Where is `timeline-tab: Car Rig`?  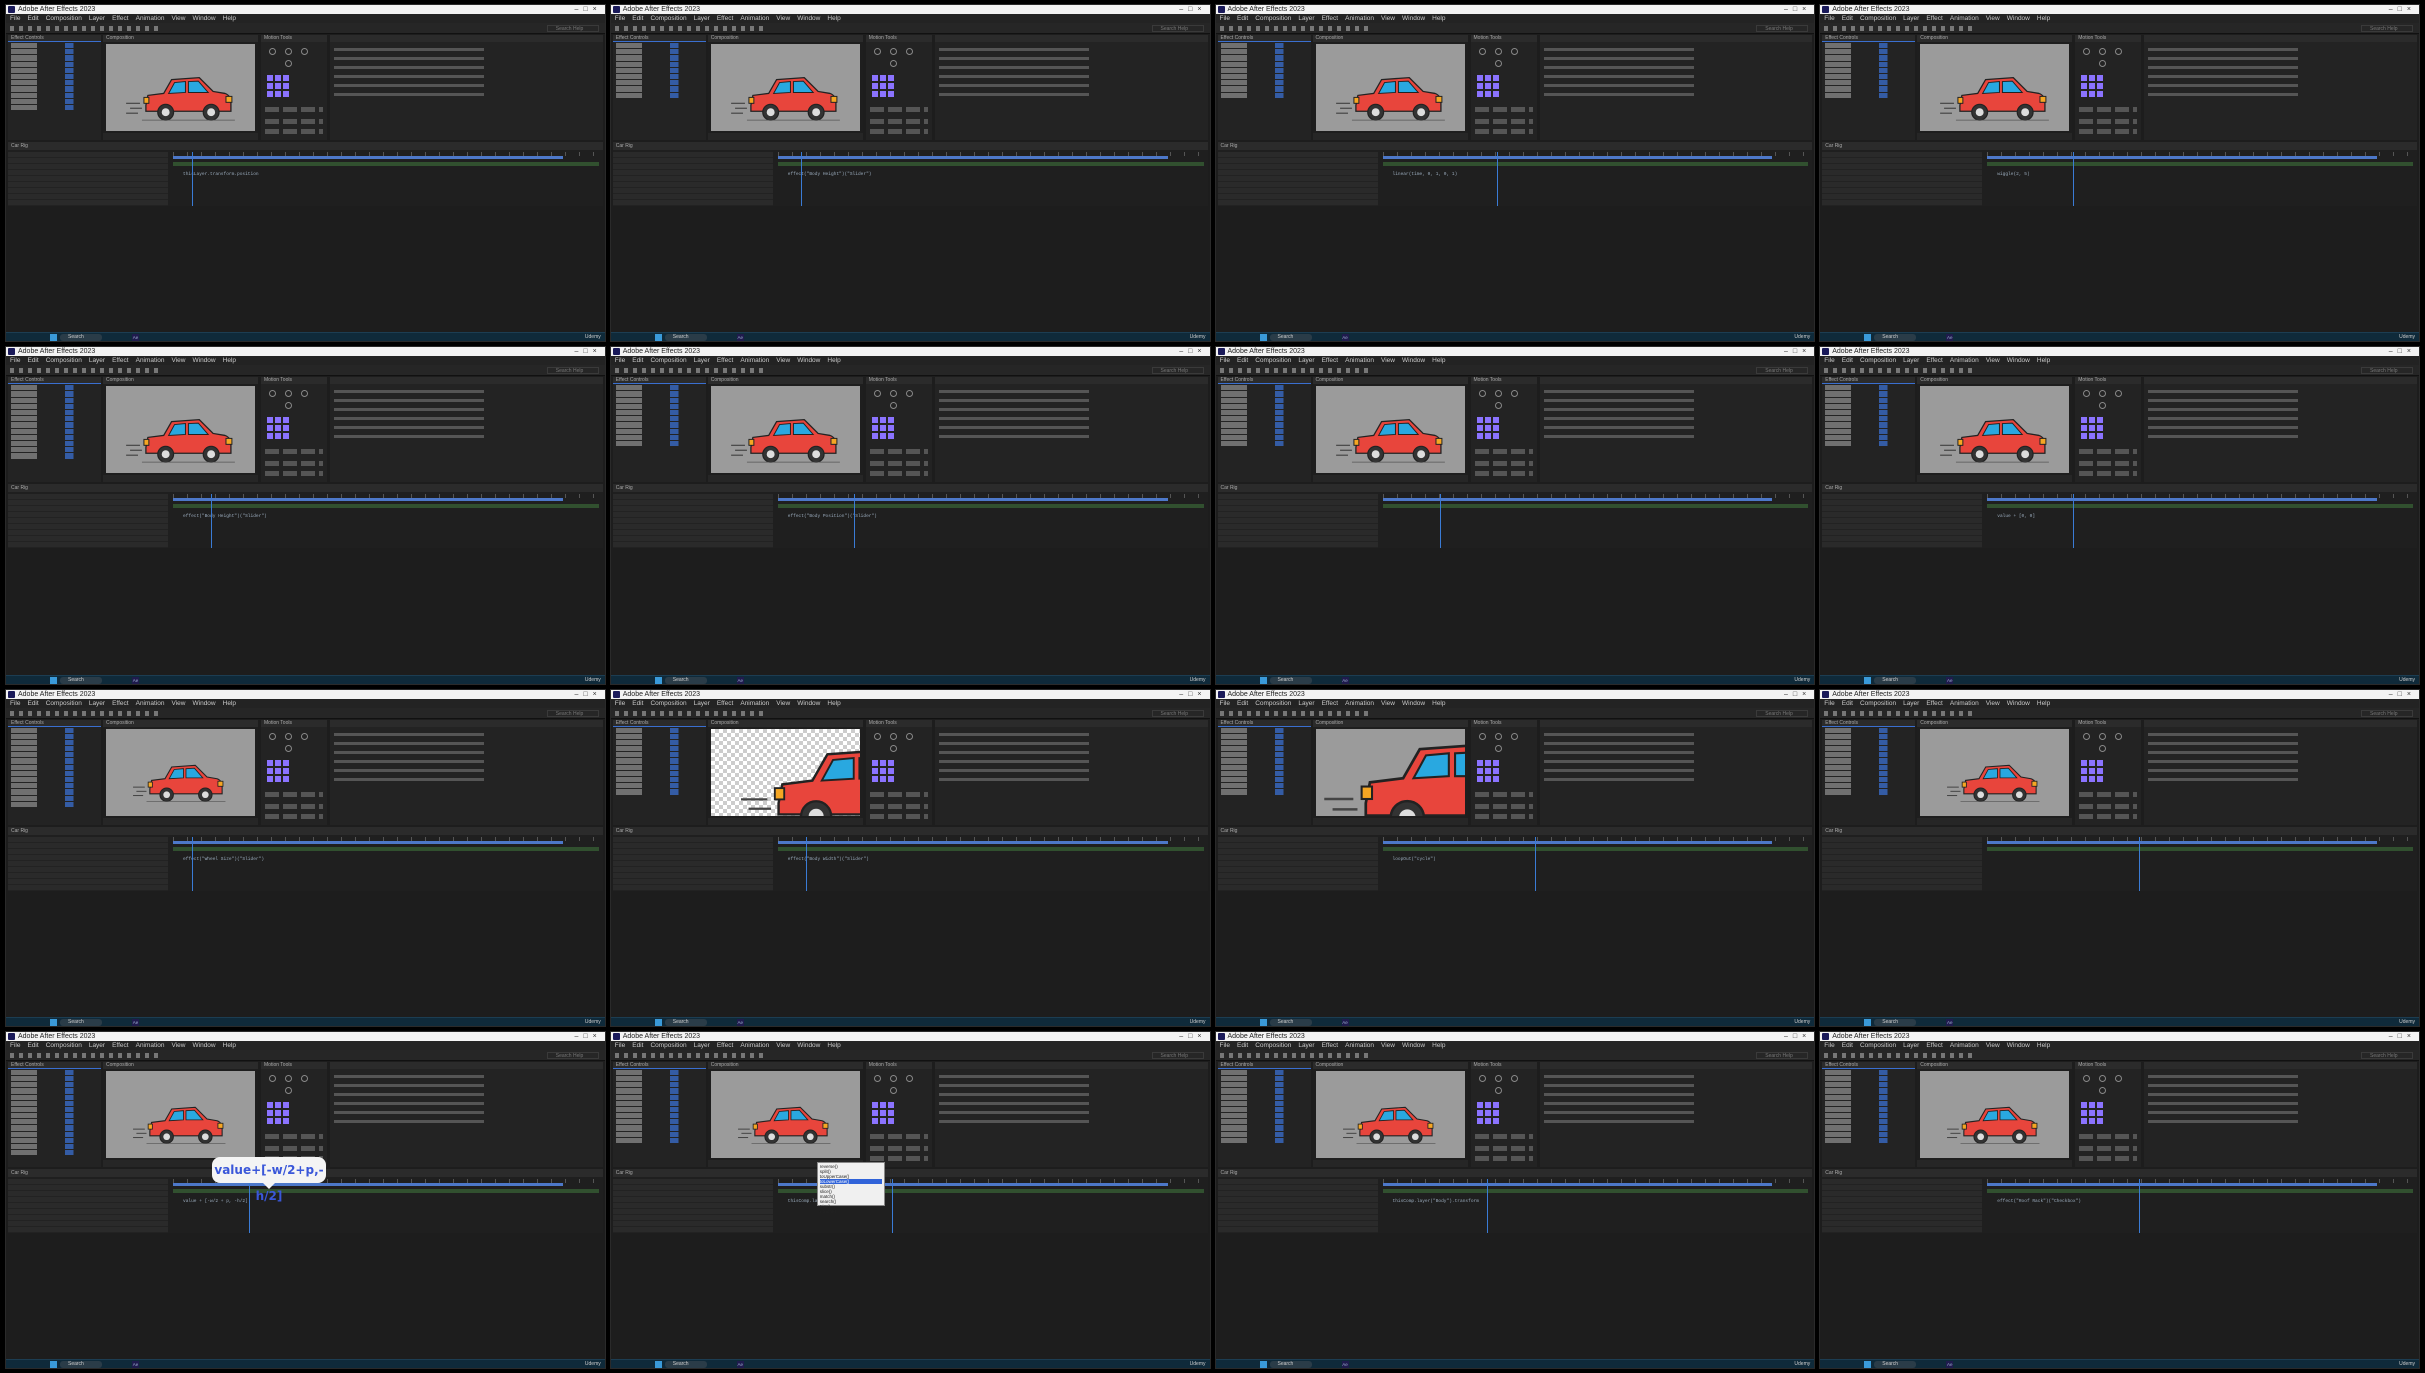 timeline-tab: Car Rig is located at coordinates (1515, 488).